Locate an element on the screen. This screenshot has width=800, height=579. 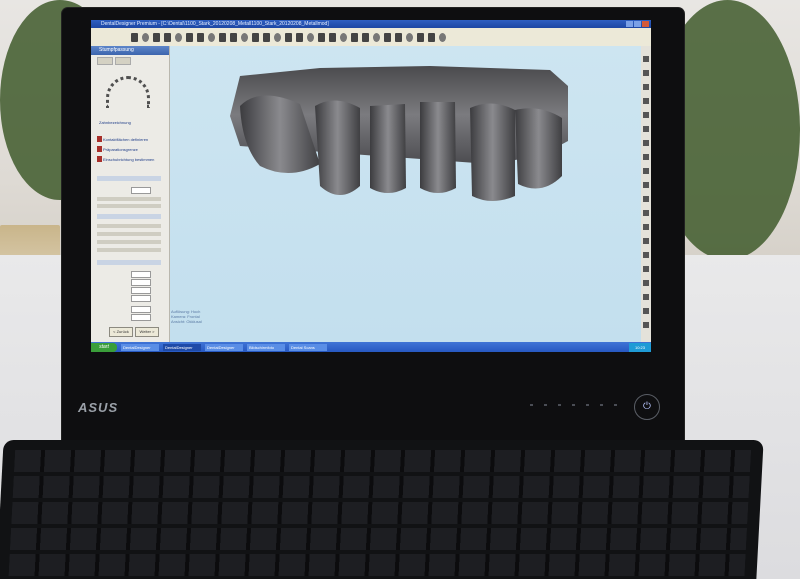
sidebar-next-step-button is located at coordinates (123, 61).